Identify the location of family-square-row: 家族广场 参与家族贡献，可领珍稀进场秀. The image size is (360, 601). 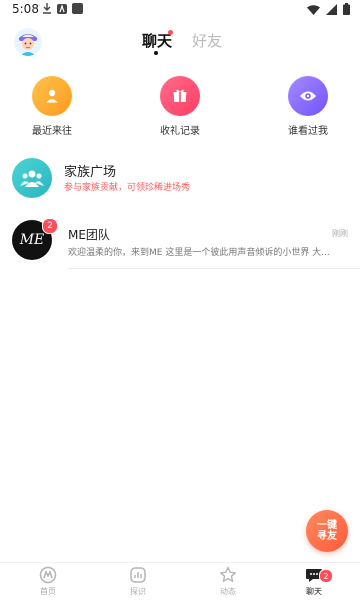
(182, 179).